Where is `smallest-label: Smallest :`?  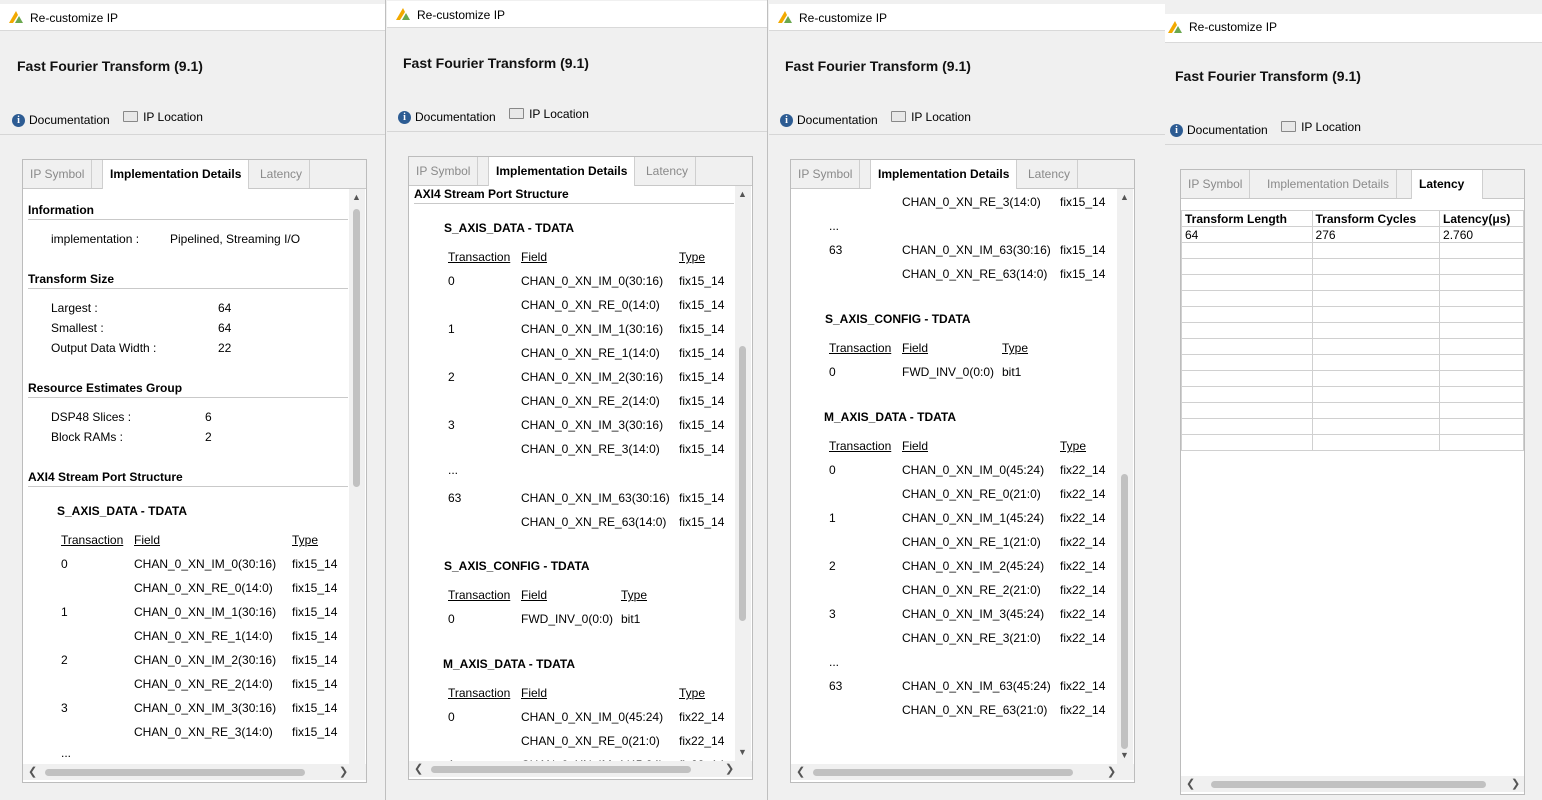
smallest-label: Smallest : is located at coordinates (77, 328).